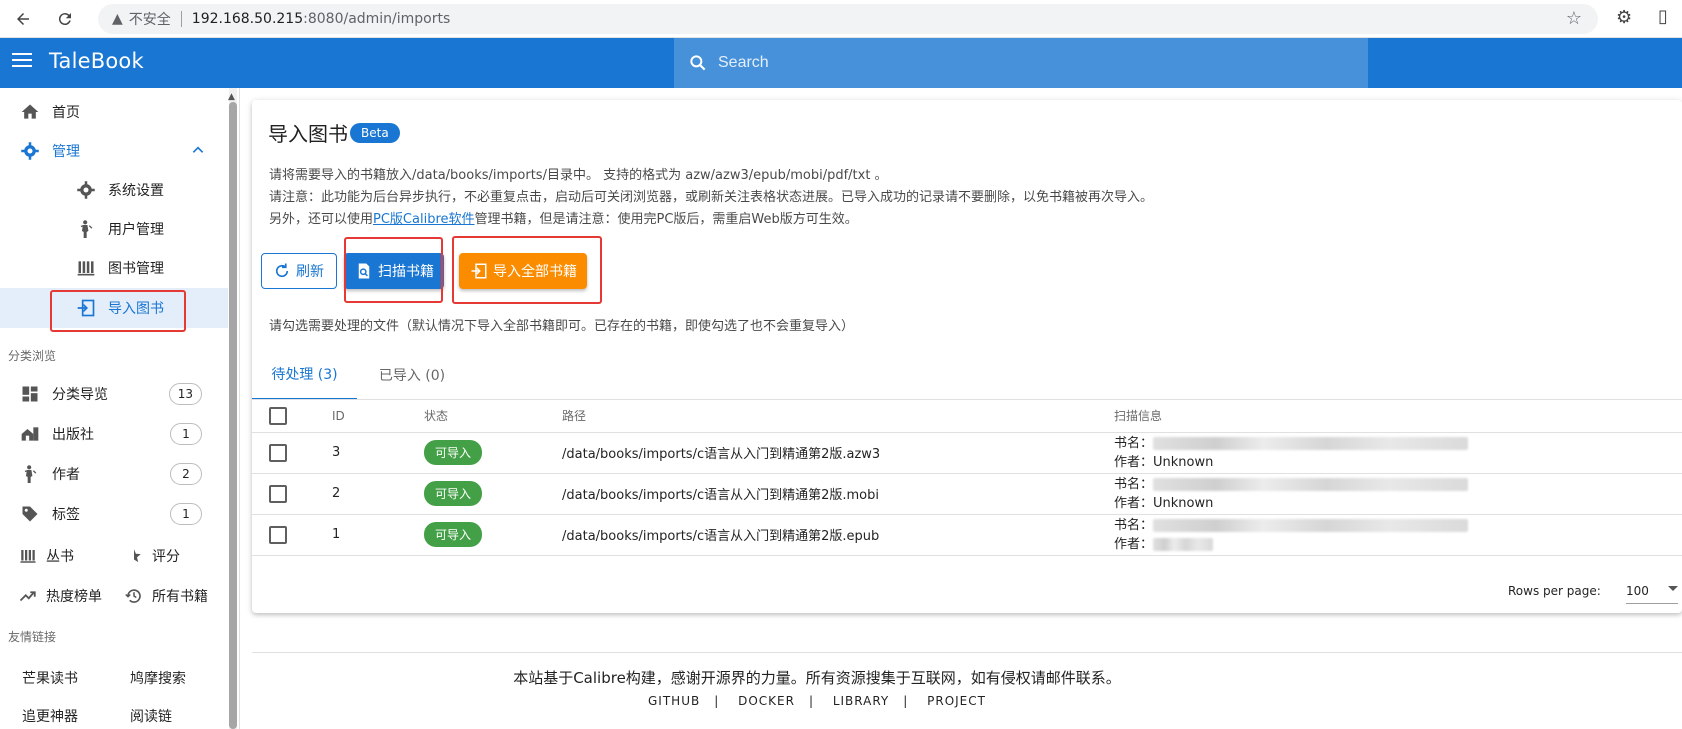  What do you see at coordinates (28, 556) in the screenshot?
I see `library-shelf-icon` at bounding box center [28, 556].